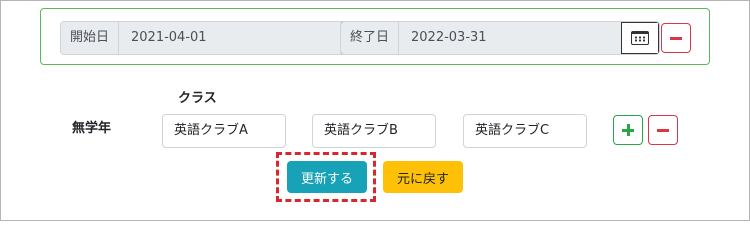 The image size is (750, 240). Describe the element at coordinates (628, 130) in the screenshot. I see `add-class-button` at that location.